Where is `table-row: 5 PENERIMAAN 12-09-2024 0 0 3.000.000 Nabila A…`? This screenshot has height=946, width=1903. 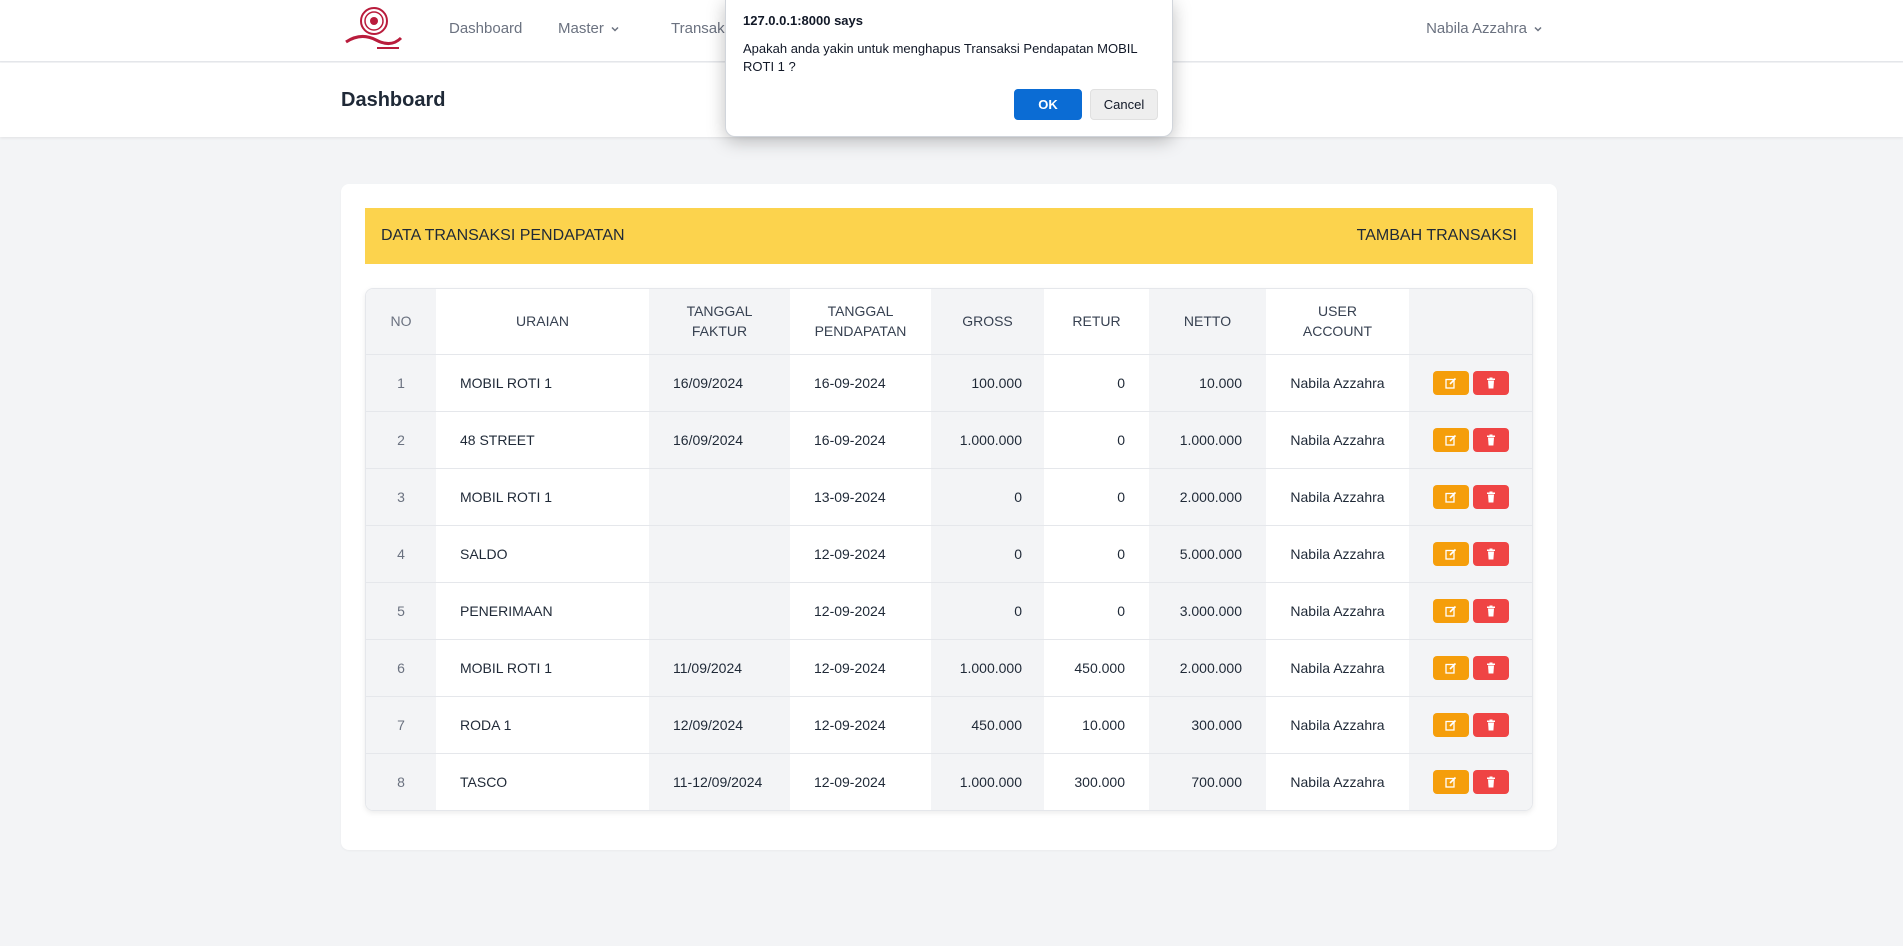
table-row: 5 PENERIMAAN 12-09-2024 0 0 3.000.000 Nabila A… is located at coordinates (949, 611).